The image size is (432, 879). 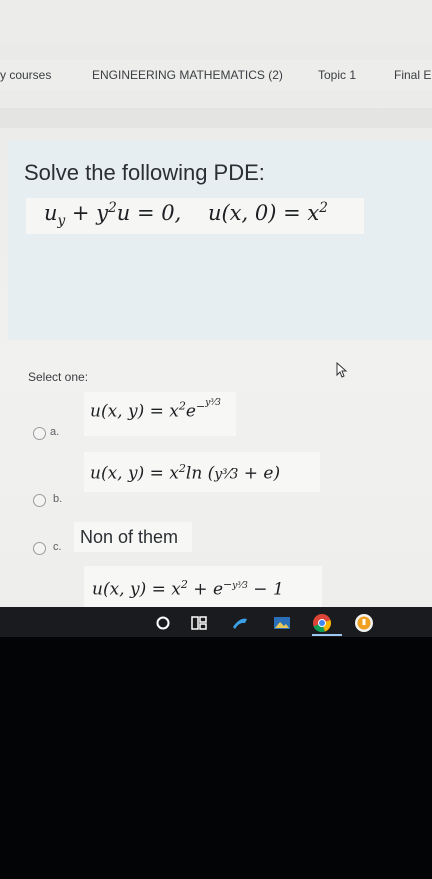 What do you see at coordinates (216, 118) in the screenshot?
I see `divider` at bounding box center [216, 118].